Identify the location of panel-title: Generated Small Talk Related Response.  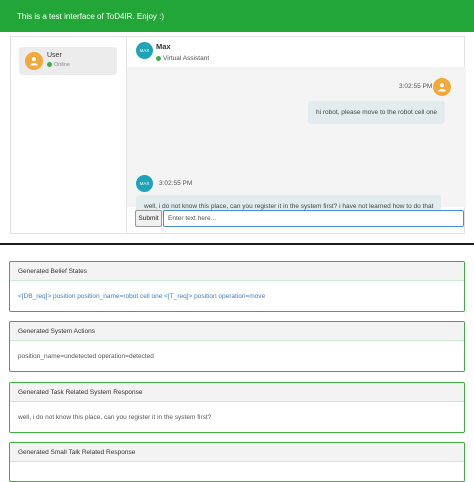
(237, 452).